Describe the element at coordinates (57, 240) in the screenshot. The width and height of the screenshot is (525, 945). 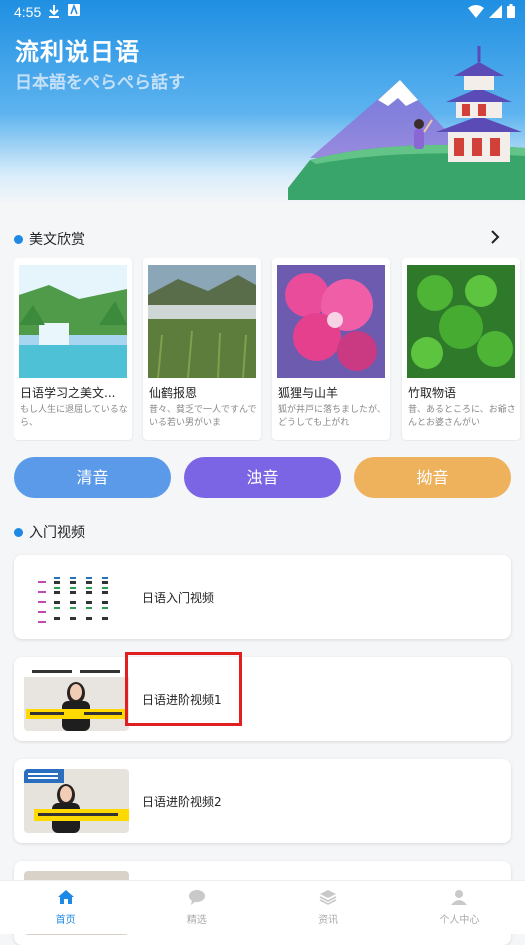
I see `section-essays-label: 美文欣赏` at that location.